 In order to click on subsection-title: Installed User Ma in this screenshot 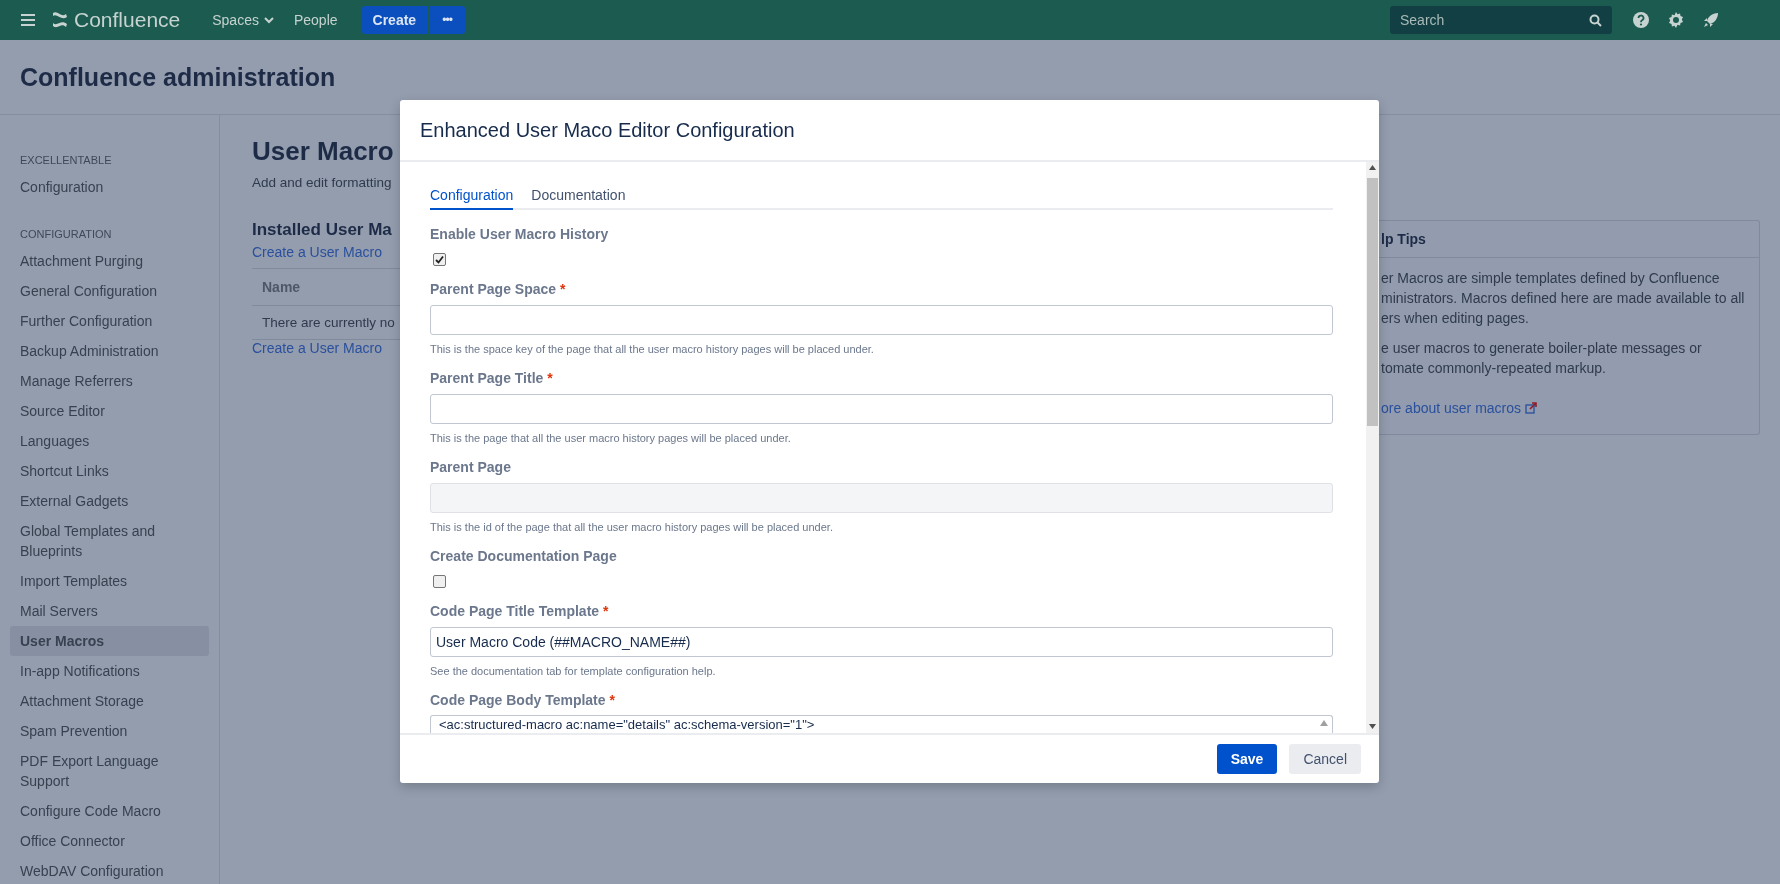, I will do `click(322, 230)`.